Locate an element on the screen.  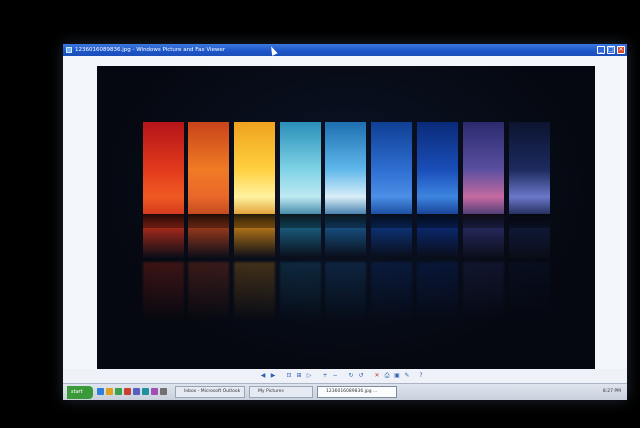
clock: 8:27 PM is located at coordinates (612, 391).